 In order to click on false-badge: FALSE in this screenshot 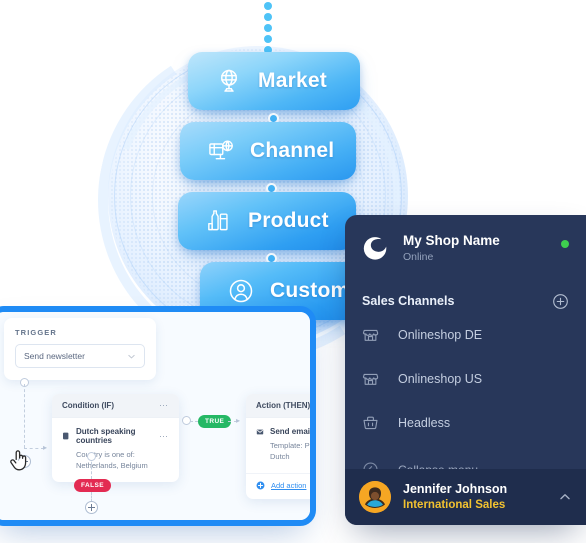, I will do `click(92, 485)`.